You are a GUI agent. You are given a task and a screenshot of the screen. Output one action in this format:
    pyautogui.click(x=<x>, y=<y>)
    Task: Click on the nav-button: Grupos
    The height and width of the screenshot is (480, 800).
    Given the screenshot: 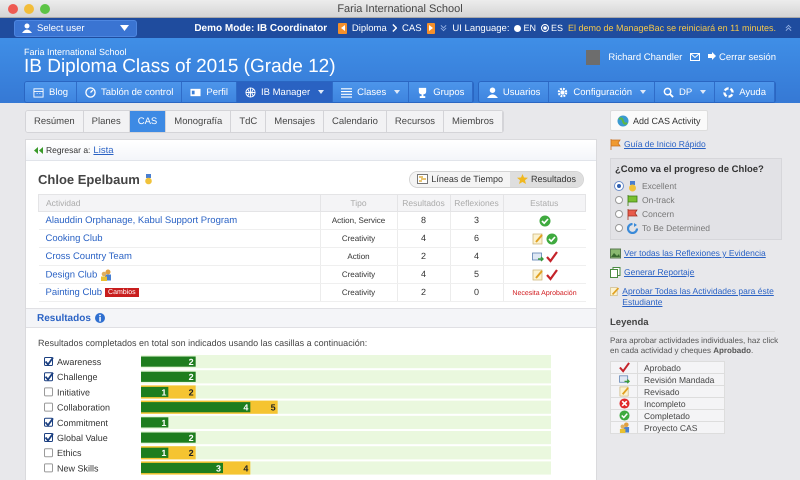 What is the action you would take?
    pyautogui.click(x=441, y=92)
    